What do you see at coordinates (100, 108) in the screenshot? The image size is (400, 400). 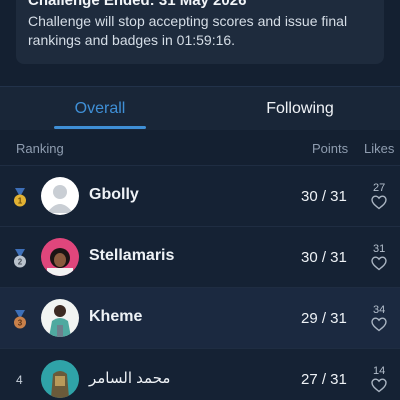 I see `tab-overall: Overall` at bounding box center [100, 108].